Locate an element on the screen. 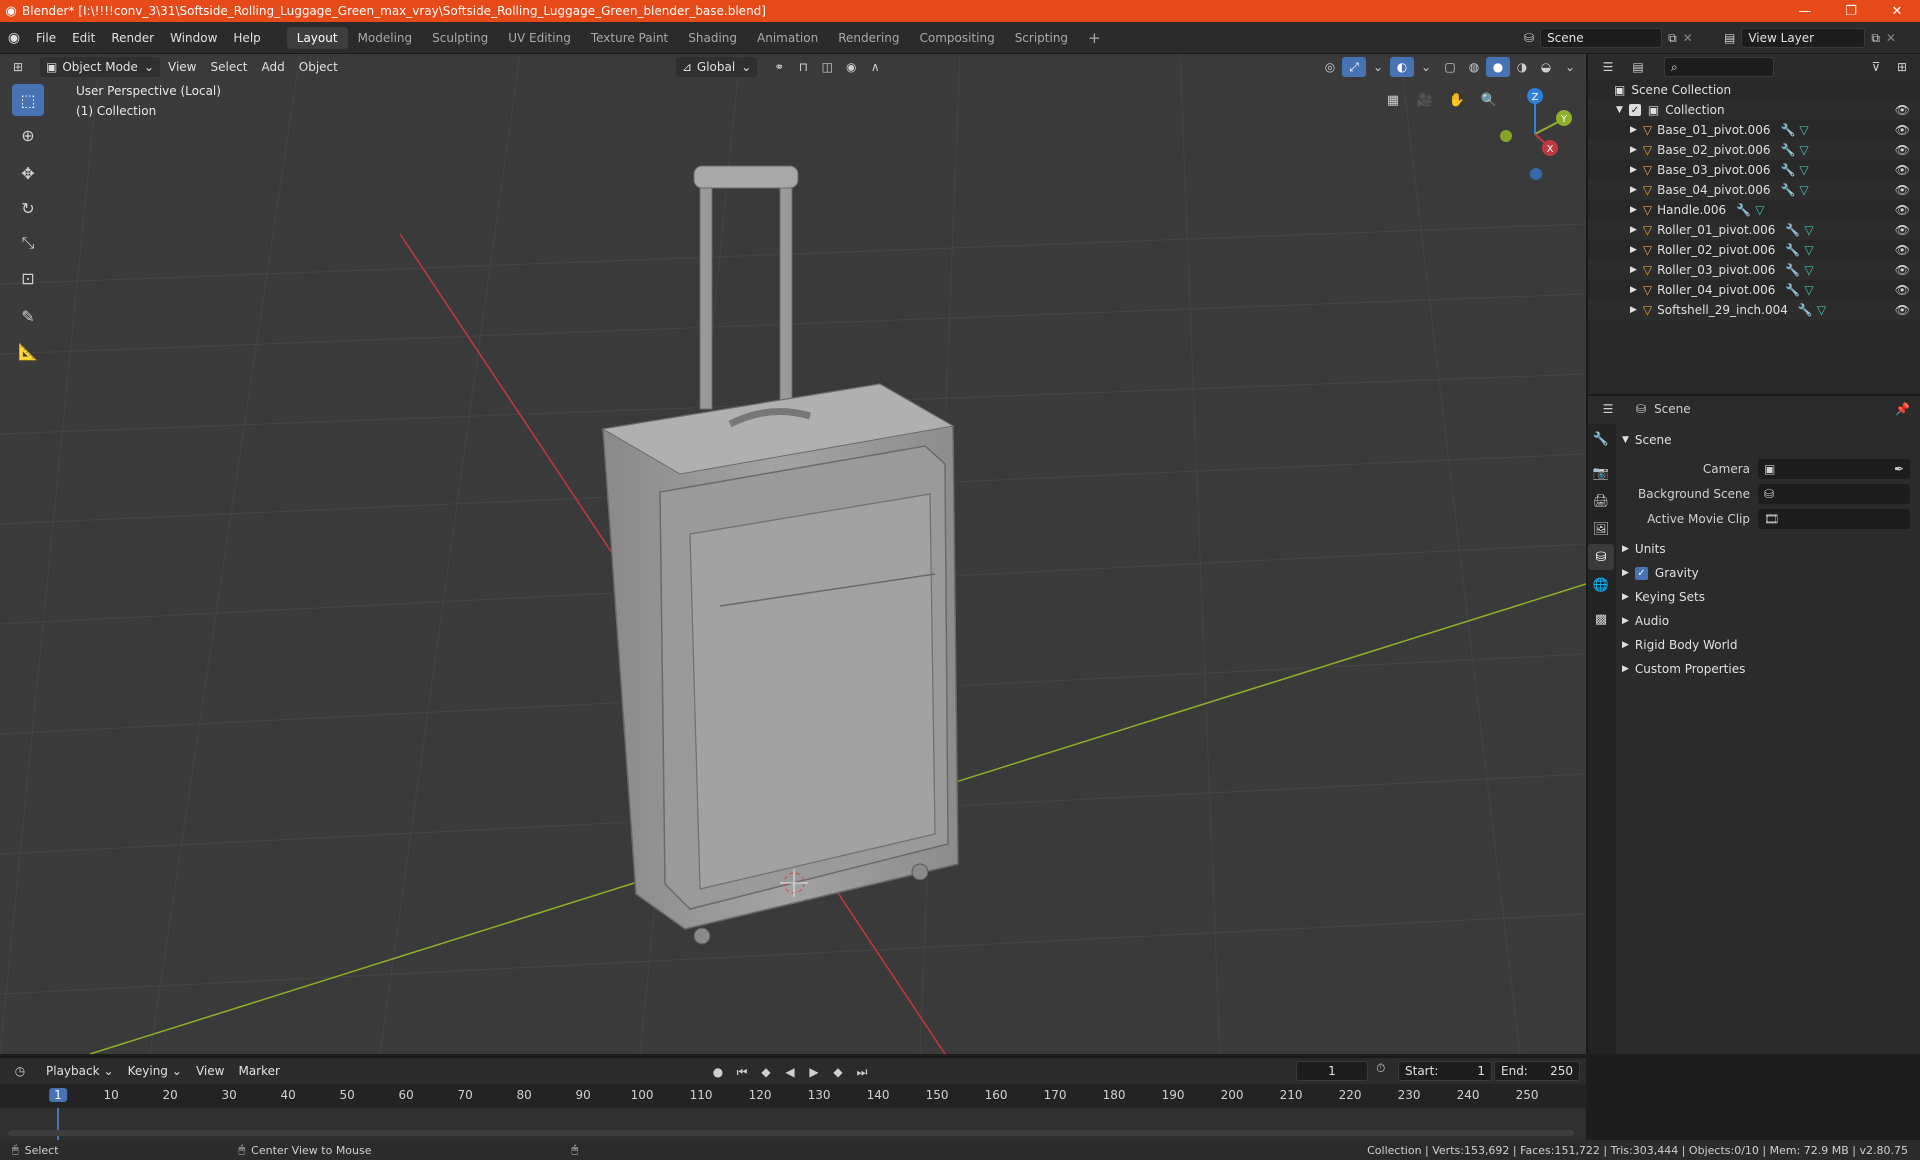 The height and width of the screenshot is (1160, 1920). viewport-menu-add: Add is located at coordinates (273, 67).